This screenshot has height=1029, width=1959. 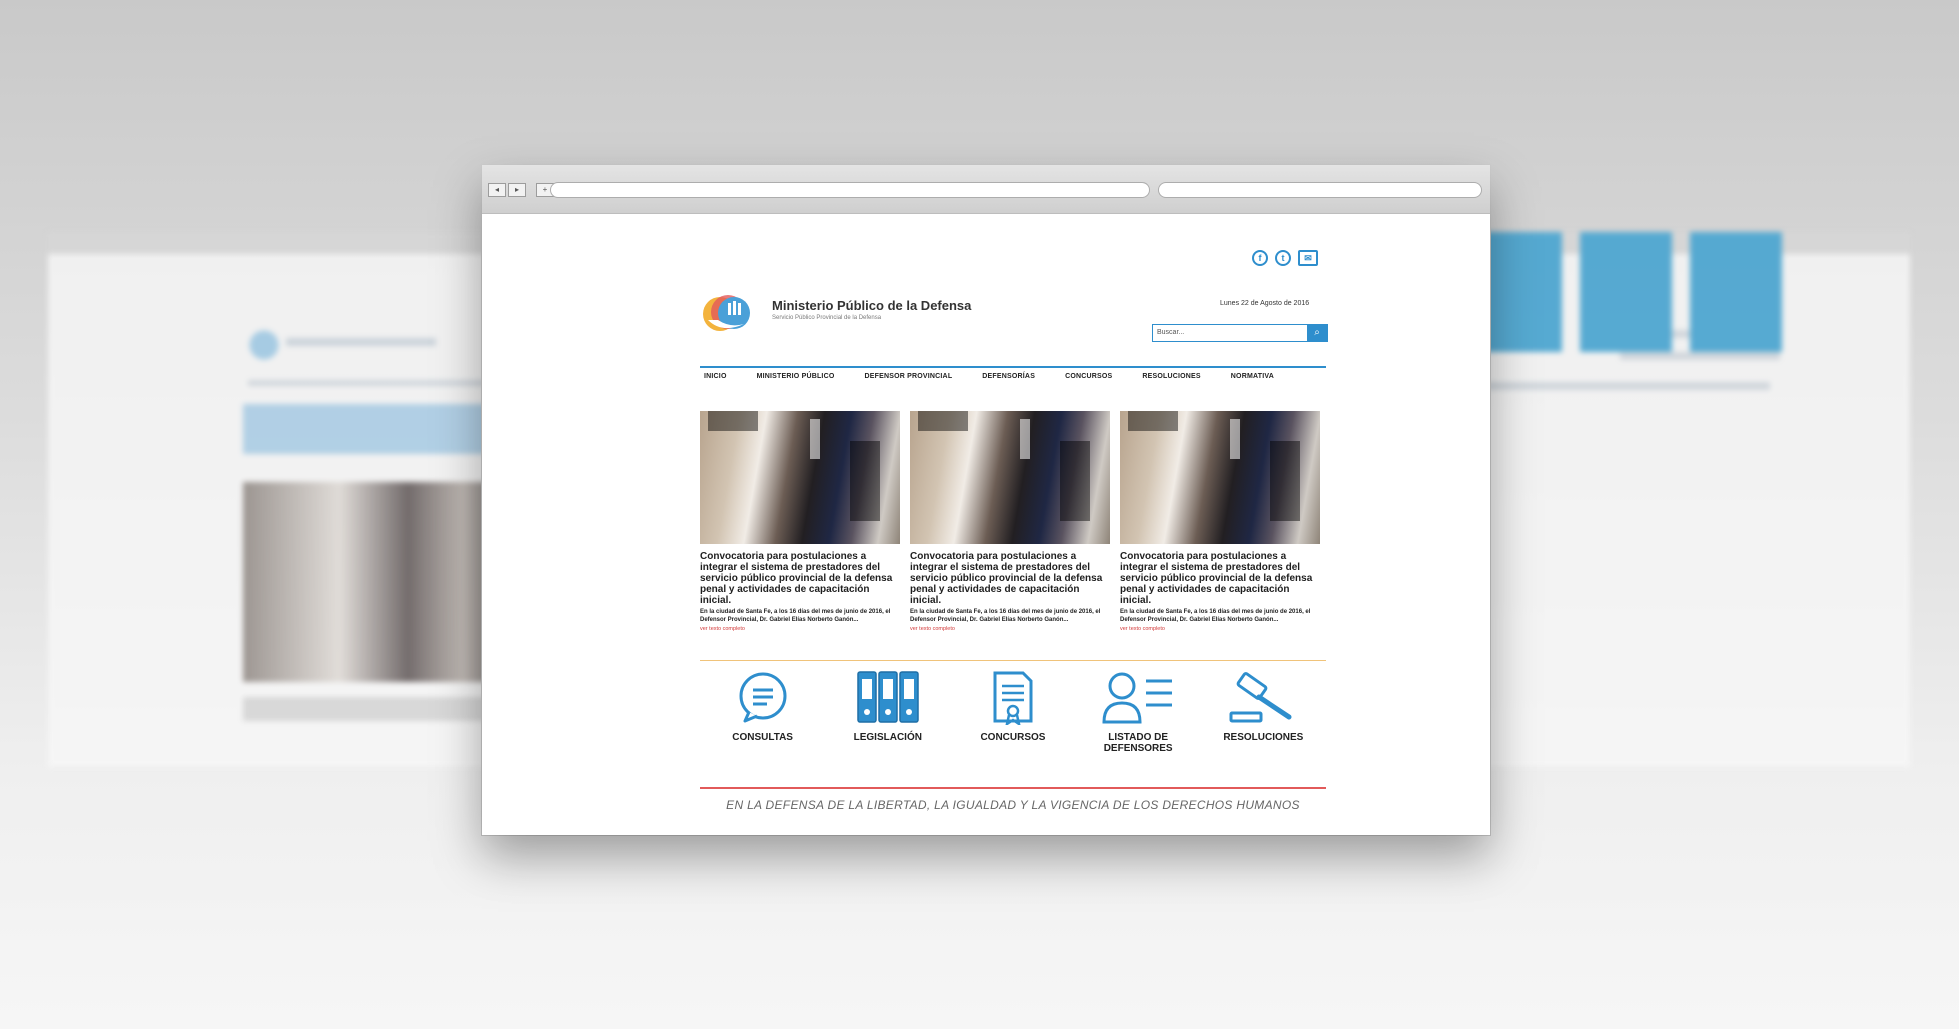 What do you see at coordinates (1013, 698) in the screenshot?
I see `certificate-icon` at bounding box center [1013, 698].